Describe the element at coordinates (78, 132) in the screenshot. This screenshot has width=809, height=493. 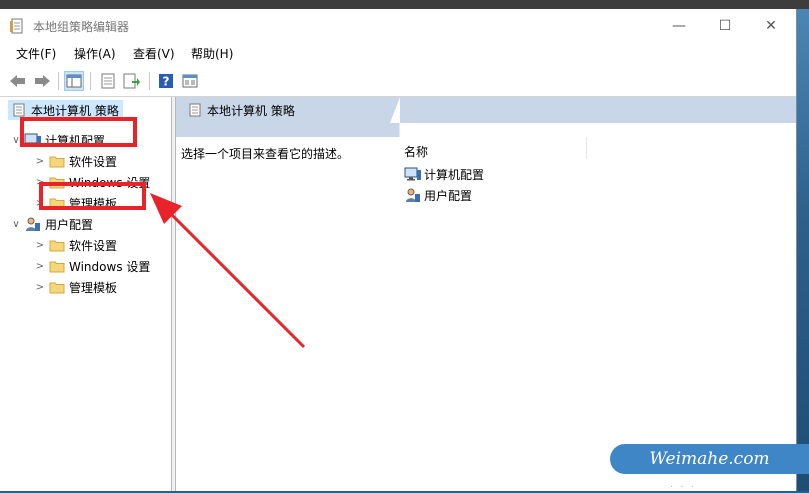
I see `highlight-box-computer-config` at that location.